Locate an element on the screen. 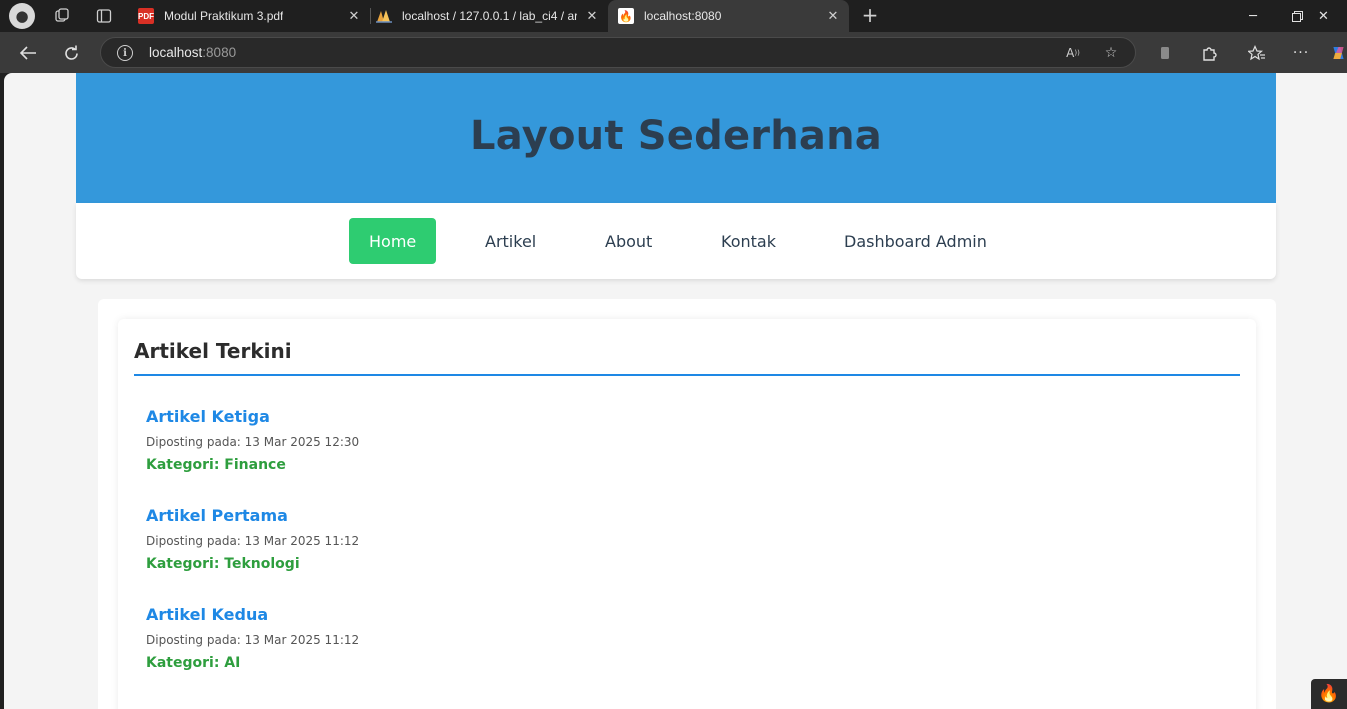 This screenshot has height=709, width=1347. more-menu-icon: ··· is located at coordinates (1301, 53).